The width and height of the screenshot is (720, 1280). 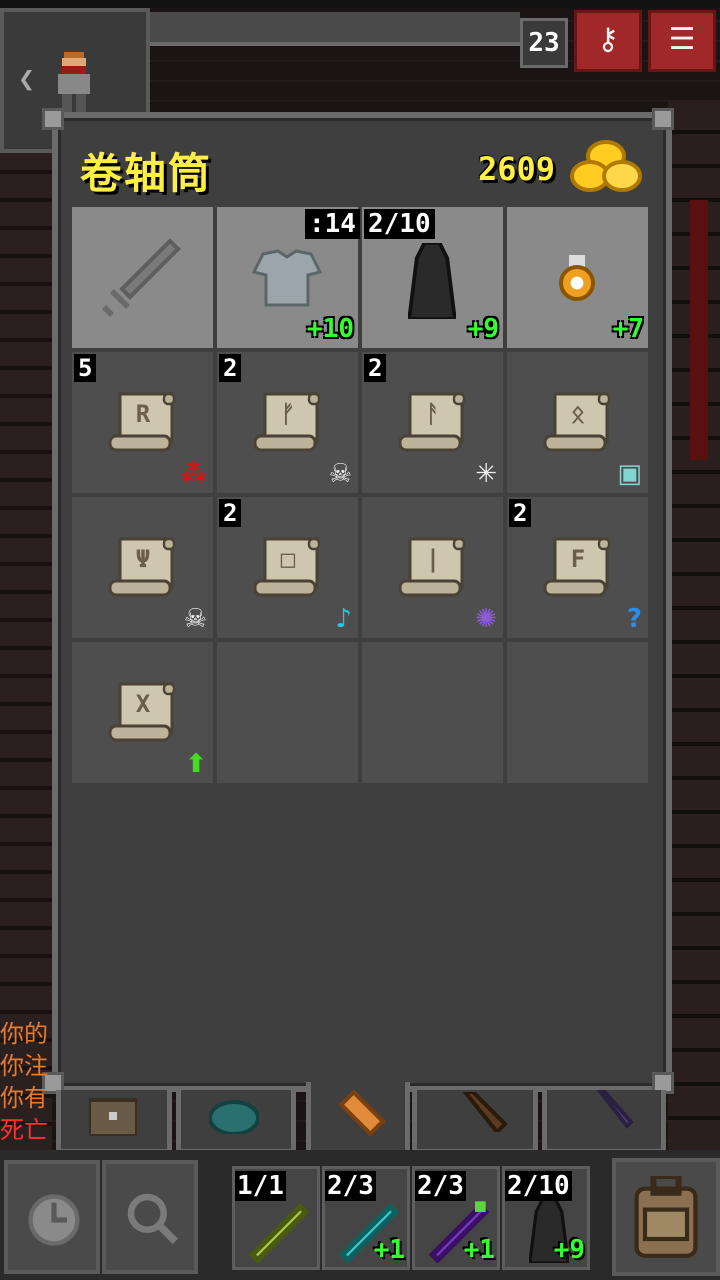 I want to click on wait-button, so click(x=52, y=1217).